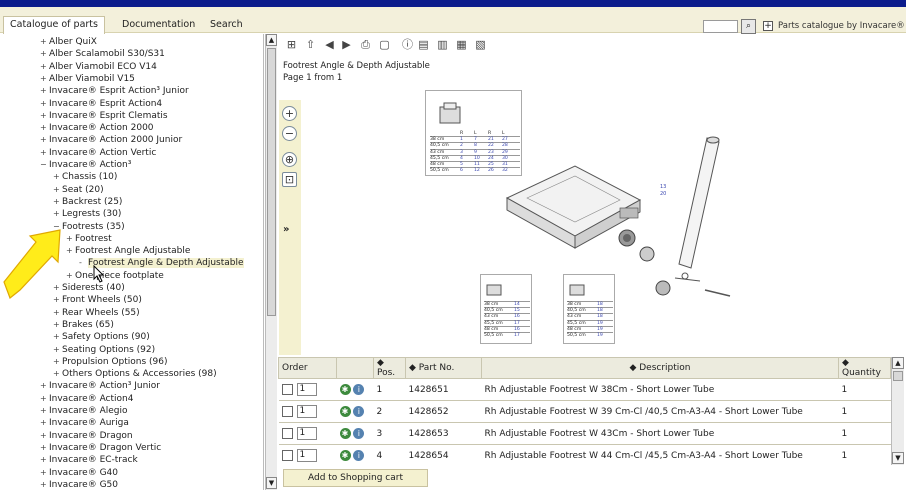 Image resolution: width=906 pixels, height=490 pixels. Describe the element at coordinates (135, 374) in the screenshot. I see `tree-item: + Others Options & Accessories (98)` at that location.